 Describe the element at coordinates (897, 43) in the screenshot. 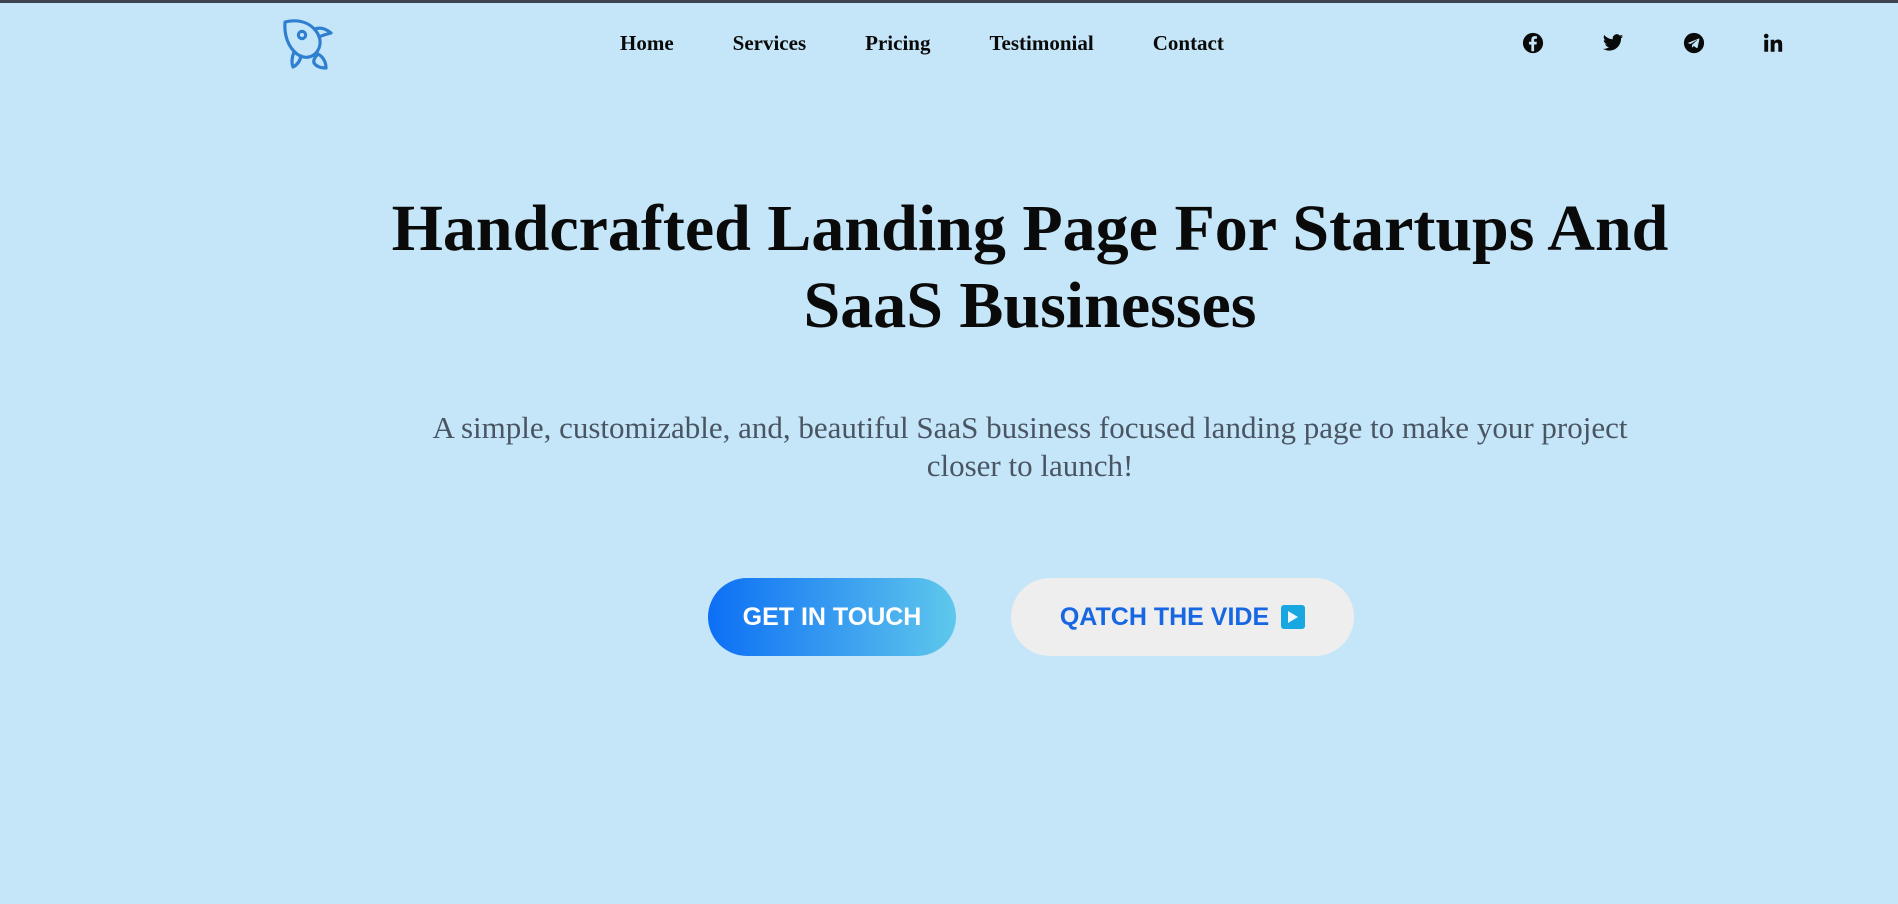

I see `nav-link-pricing: Pricing` at that location.